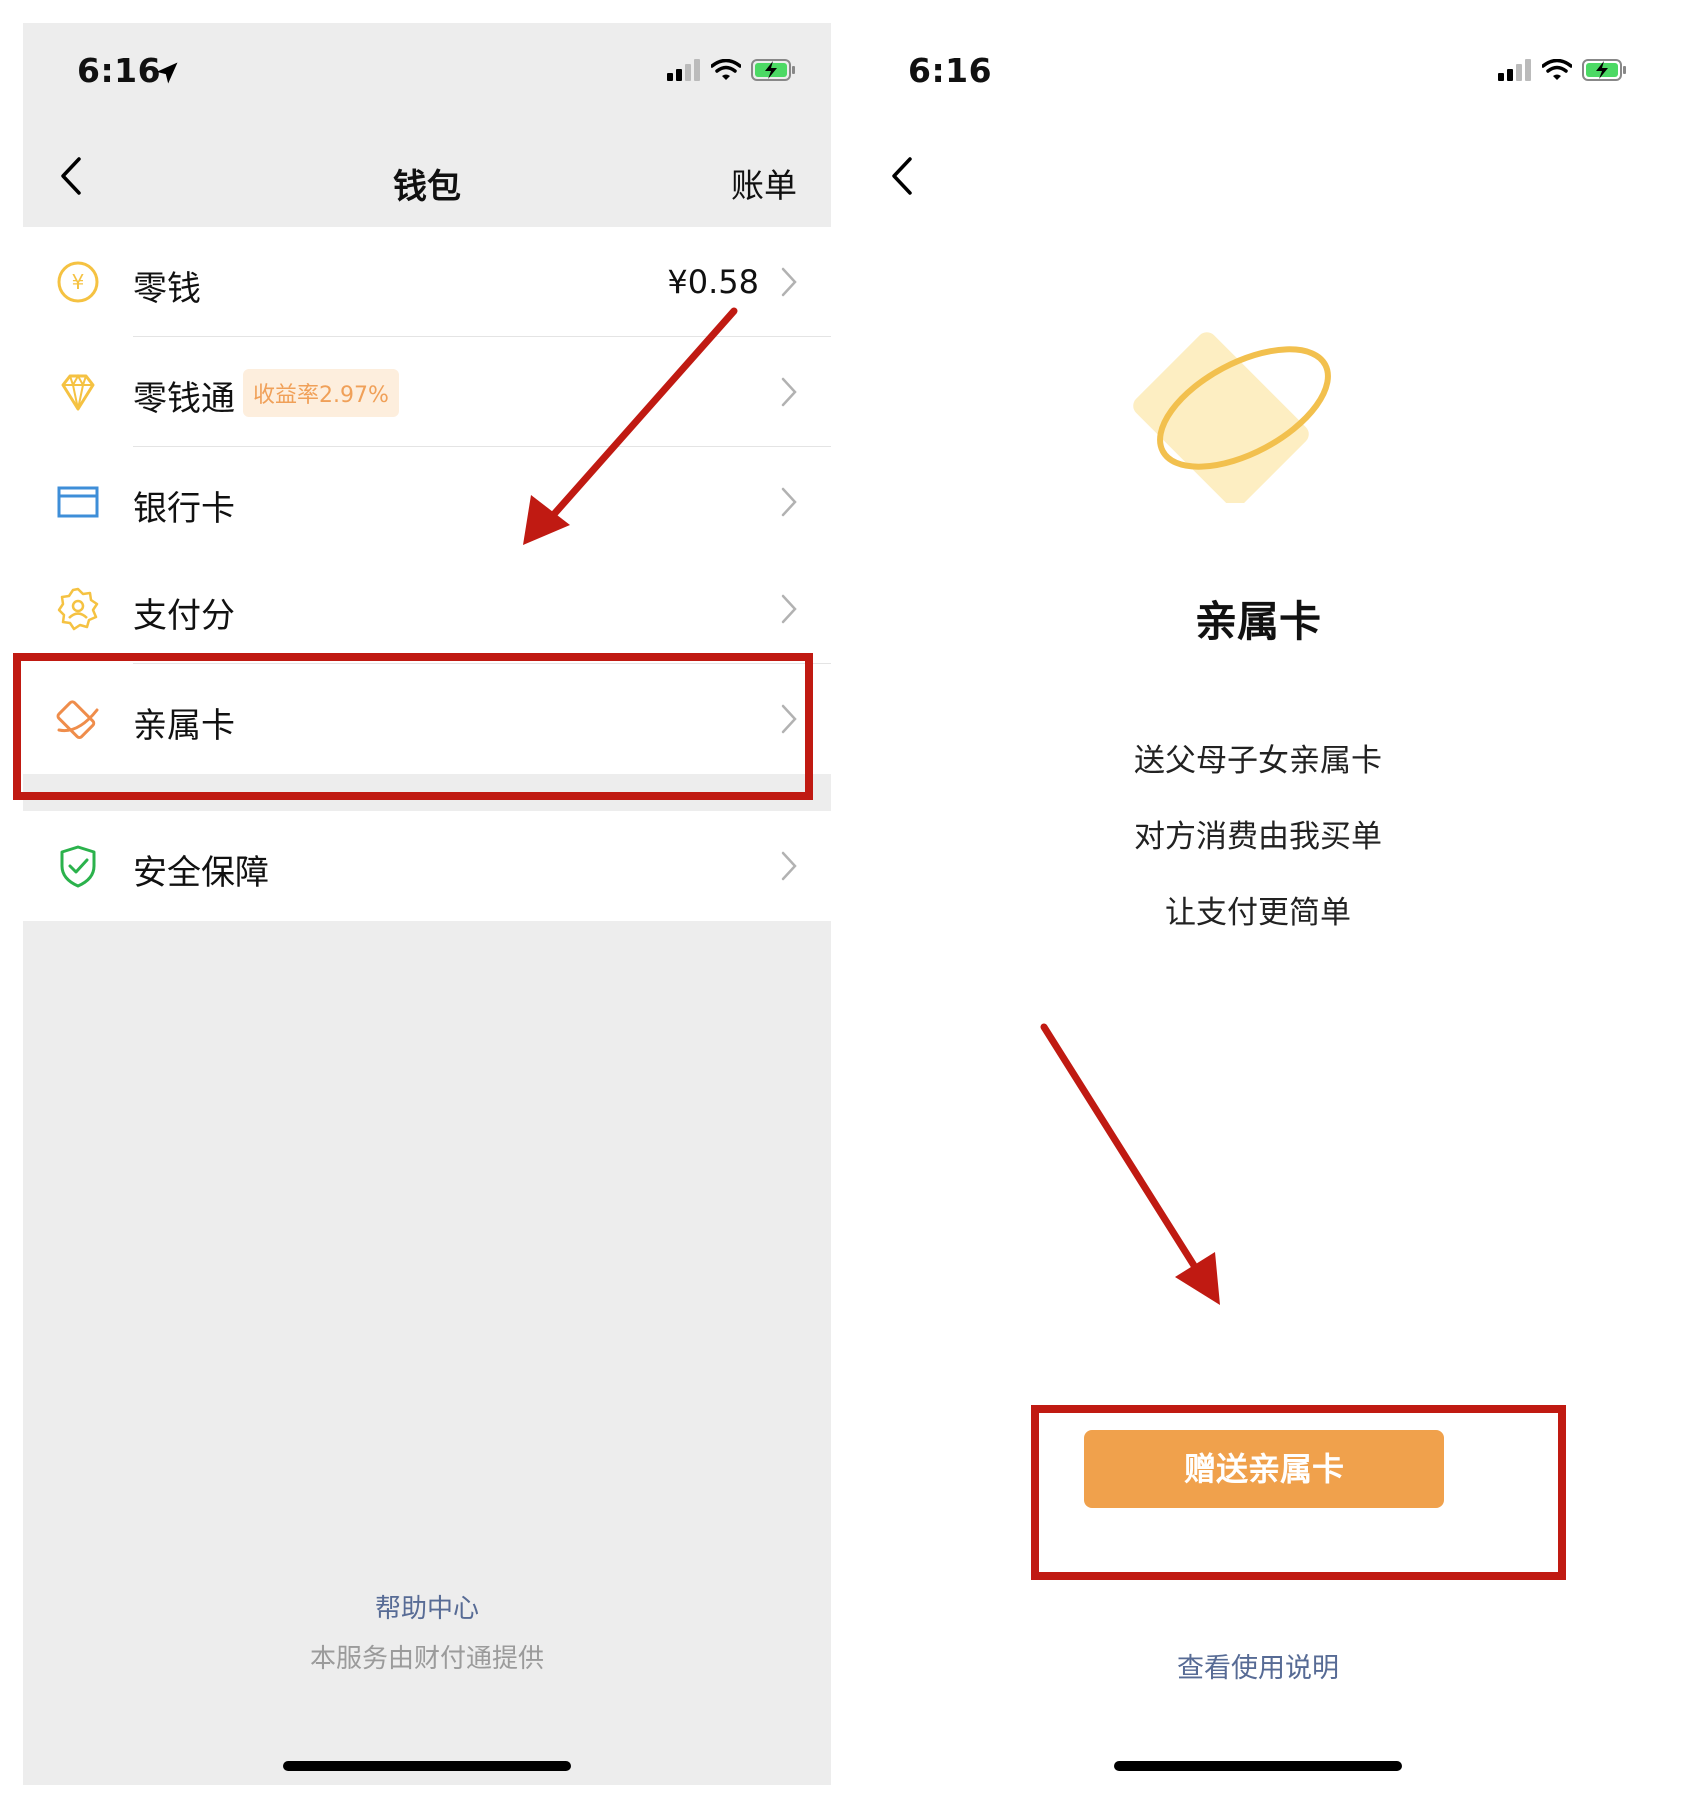  I want to click on yield-badge: 收益率2.97%, so click(321, 393).